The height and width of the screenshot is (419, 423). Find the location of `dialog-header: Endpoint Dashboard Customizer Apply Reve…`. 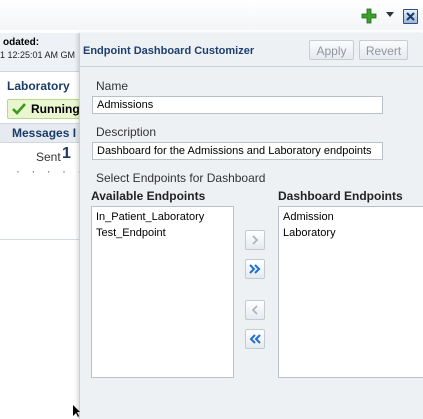

dialog-header: Endpoint Dashboard Customizer Apply Reve… is located at coordinates (251, 50).